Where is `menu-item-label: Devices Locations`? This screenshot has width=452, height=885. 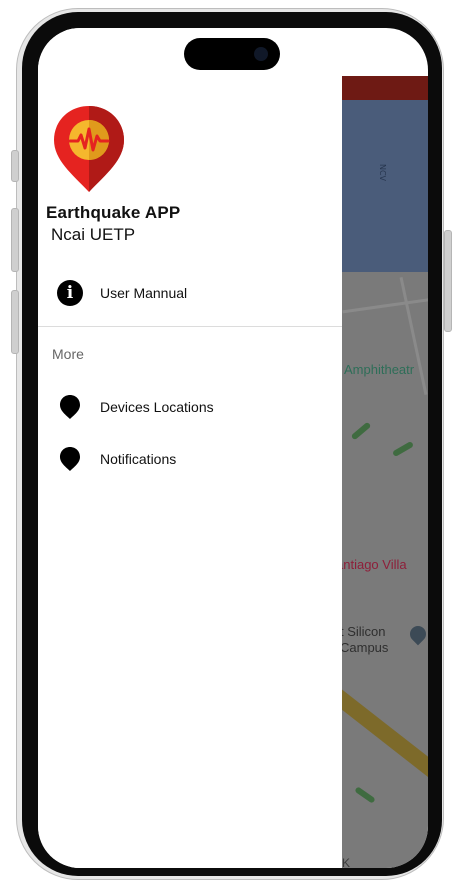
menu-item-label: Devices Locations is located at coordinates (157, 407).